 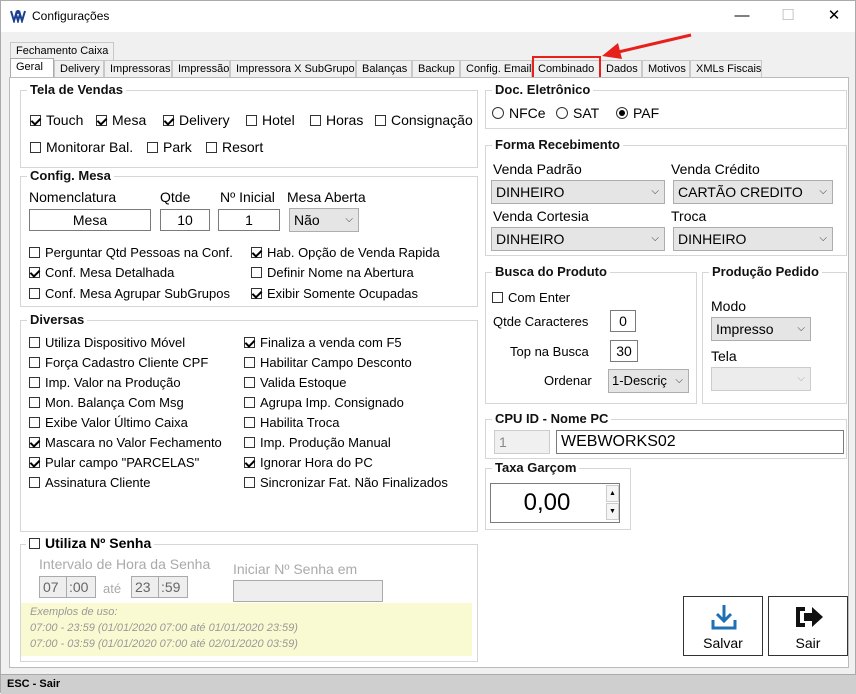 I want to click on minimize-button: —, so click(x=742, y=16).